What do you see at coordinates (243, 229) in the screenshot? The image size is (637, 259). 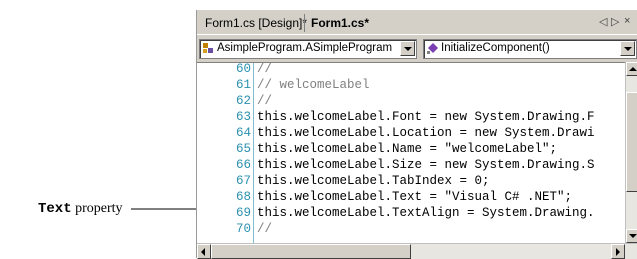 I see `line-number: 70` at bounding box center [243, 229].